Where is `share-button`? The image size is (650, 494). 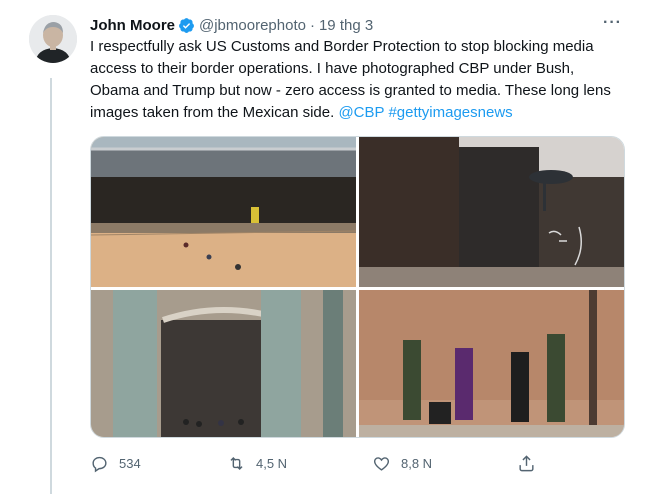
share-button is located at coordinates (531, 463).